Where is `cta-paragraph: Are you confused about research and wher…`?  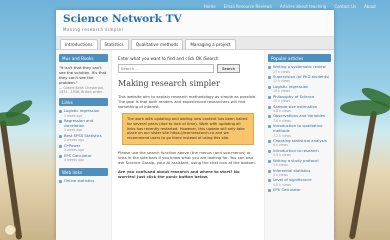
cta-paragraph: Are you confused about research and wher… is located at coordinates (179, 173).